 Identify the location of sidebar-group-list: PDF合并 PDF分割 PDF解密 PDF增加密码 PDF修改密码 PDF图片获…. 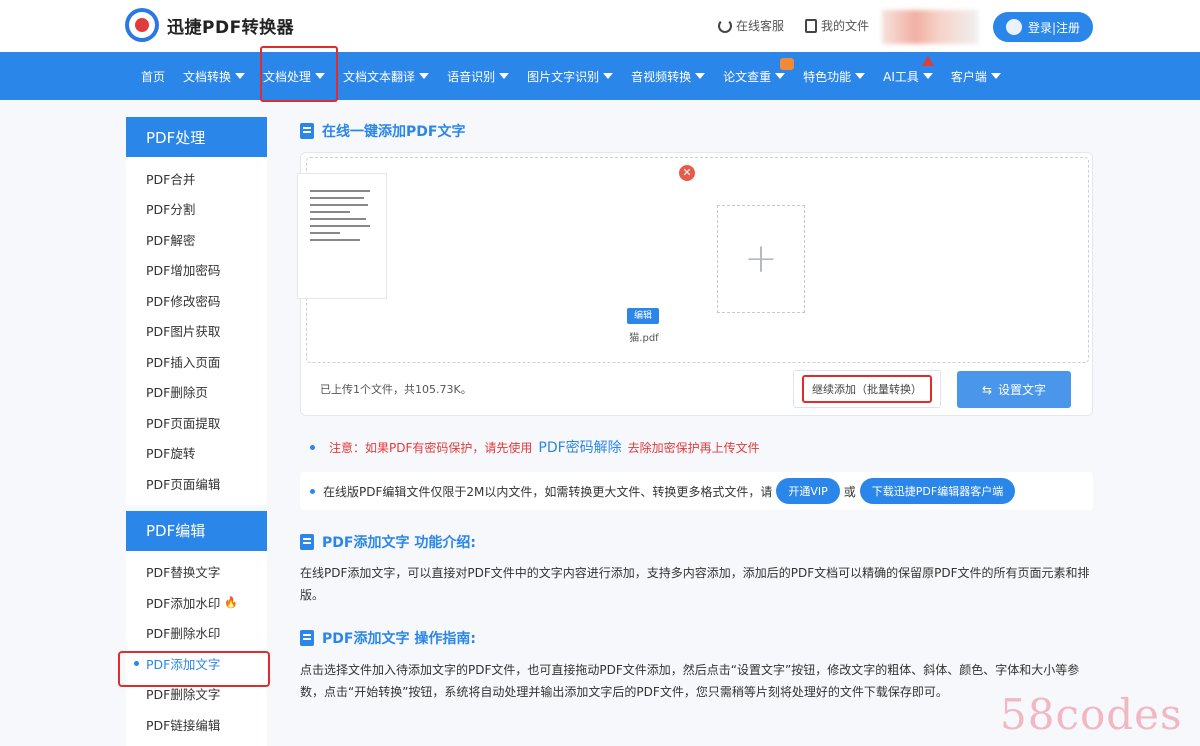
(196, 331).